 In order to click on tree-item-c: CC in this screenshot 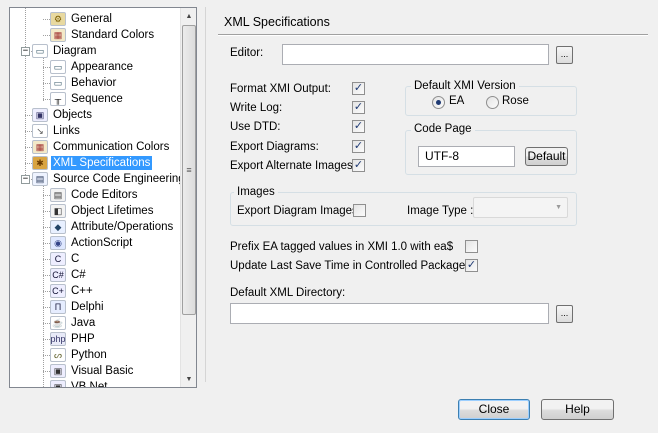, I will do `click(65, 259)`.